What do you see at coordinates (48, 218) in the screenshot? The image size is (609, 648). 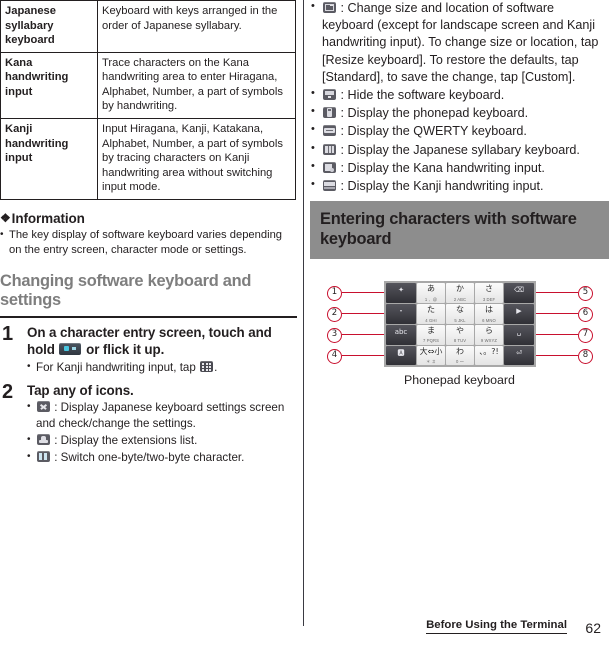 I see `information-heading-label: Information` at bounding box center [48, 218].